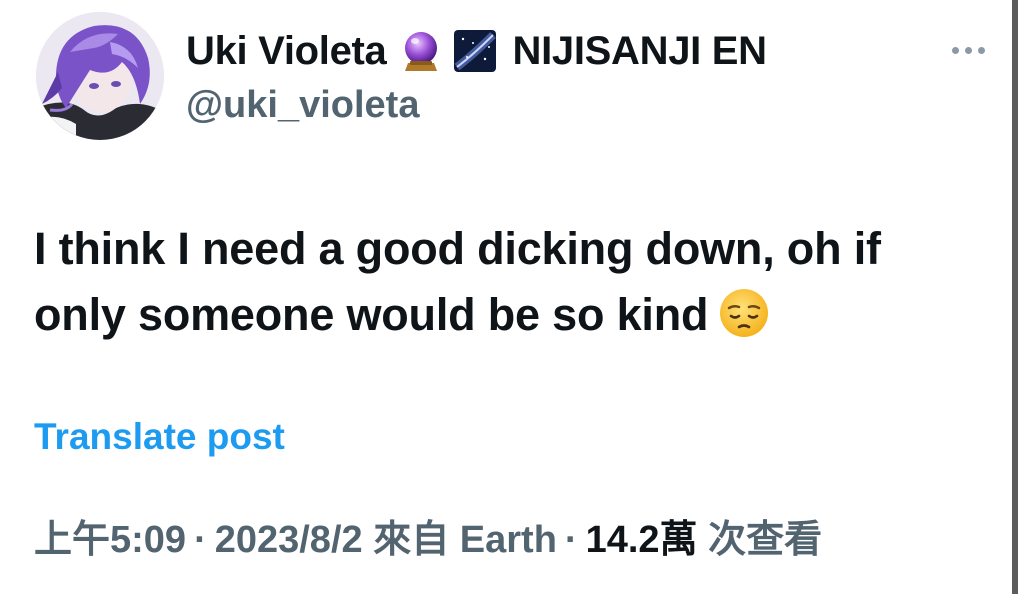 This screenshot has width=1024, height=594. I want to click on crystal-ball-icon, so click(421, 51).